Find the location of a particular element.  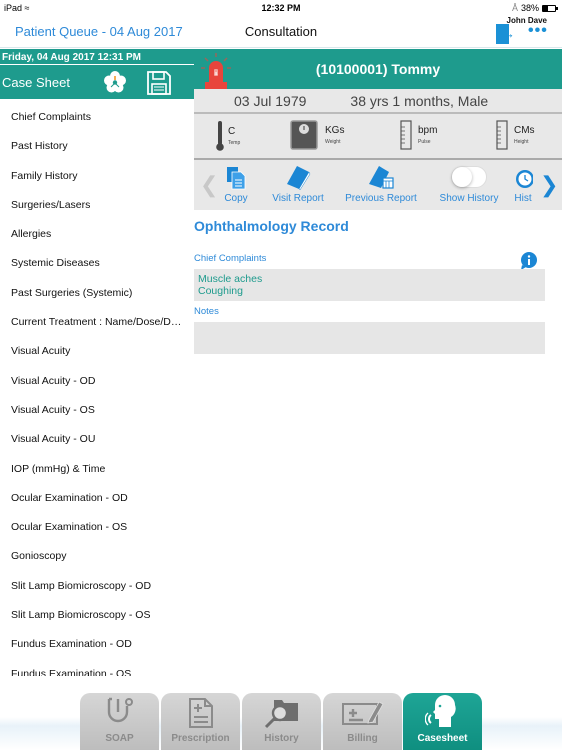

sidebar-datetime: Friday, 04 Aug 2017 12:31 PM is located at coordinates (97, 57).